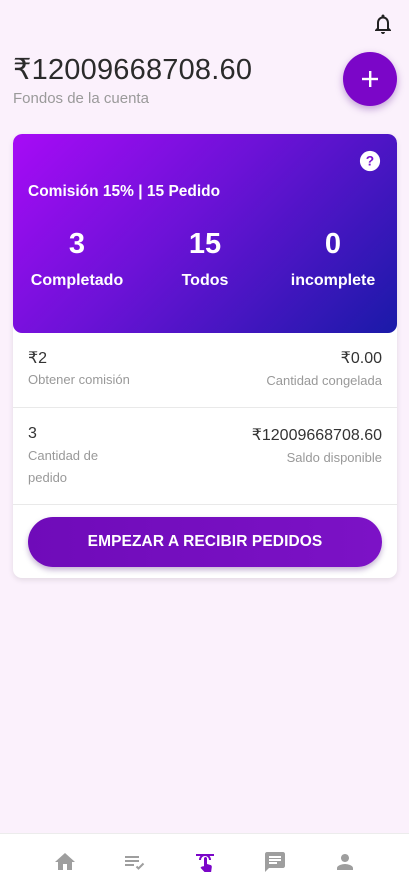 The image size is (409, 890). What do you see at coordinates (275, 862) in the screenshot?
I see `chat-icon` at bounding box center [275, 862].